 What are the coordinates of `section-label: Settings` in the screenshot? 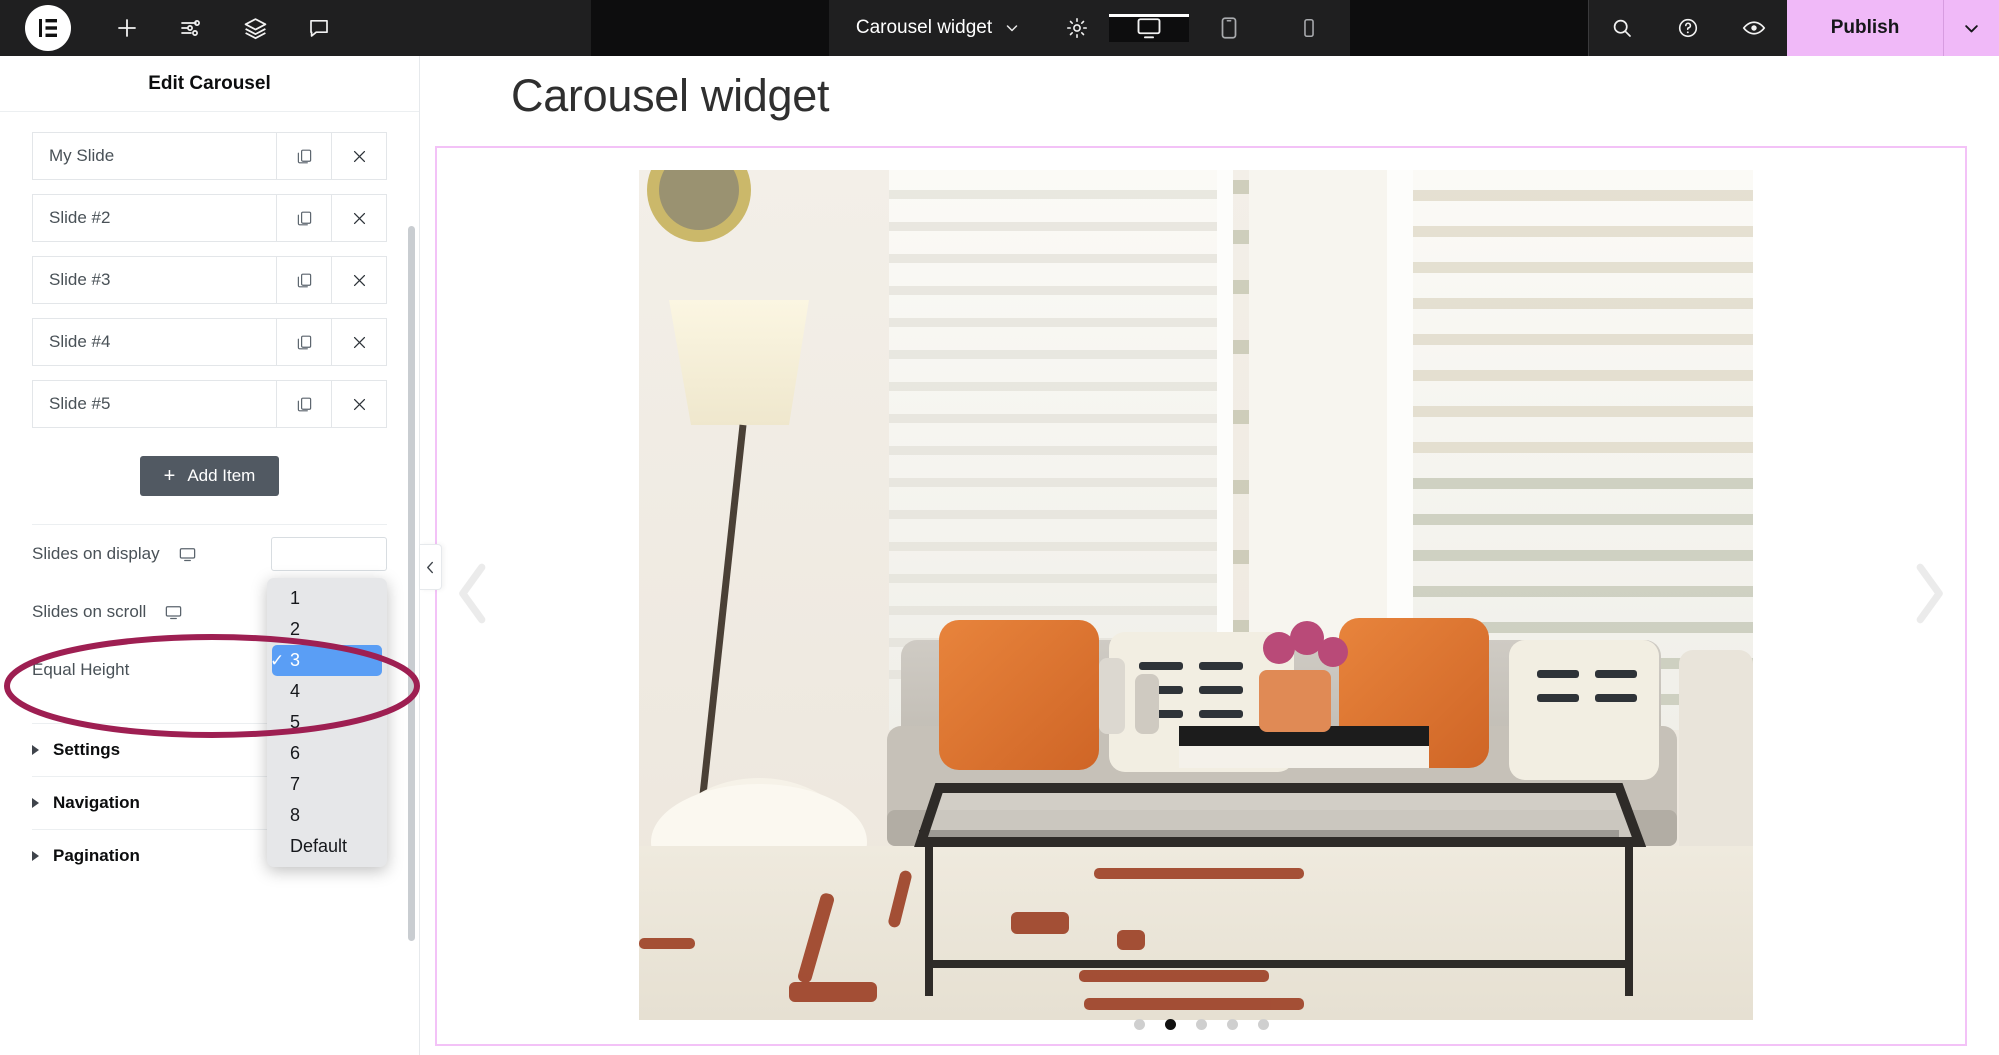 It's located at (87, 749).